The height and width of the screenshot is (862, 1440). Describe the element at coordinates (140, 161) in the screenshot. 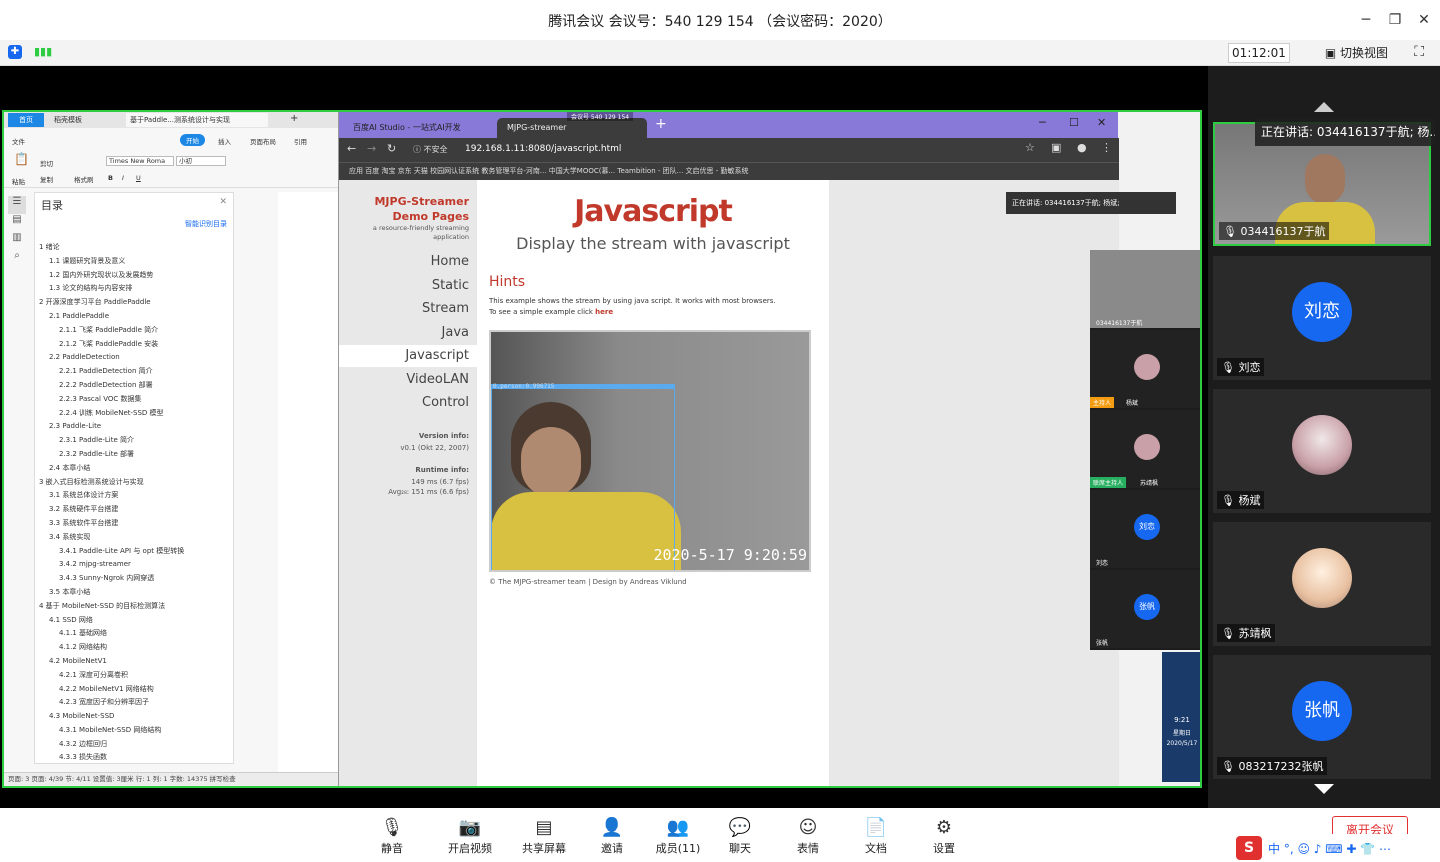

I see `font-select: Times New Roma` at that location.